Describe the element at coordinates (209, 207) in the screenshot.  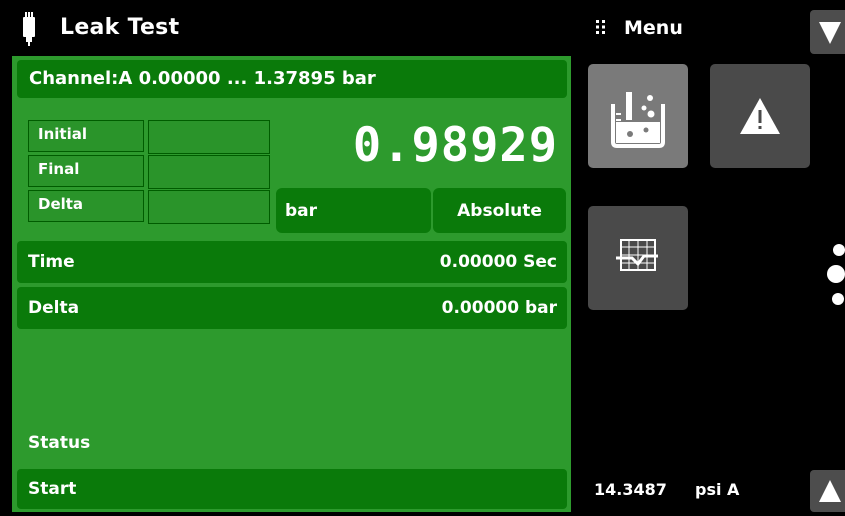
I see `delta-value` at that location.